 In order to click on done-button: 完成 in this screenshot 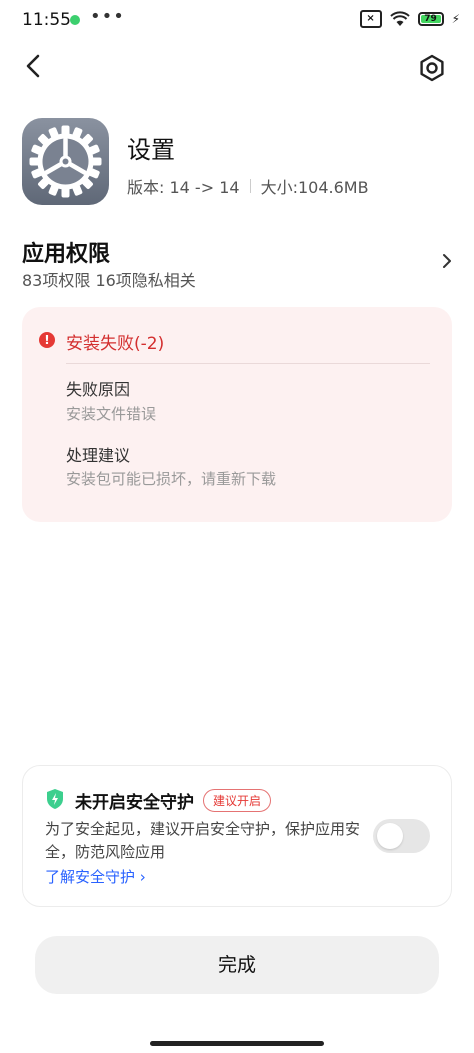, I will do `click(237, 965)`.